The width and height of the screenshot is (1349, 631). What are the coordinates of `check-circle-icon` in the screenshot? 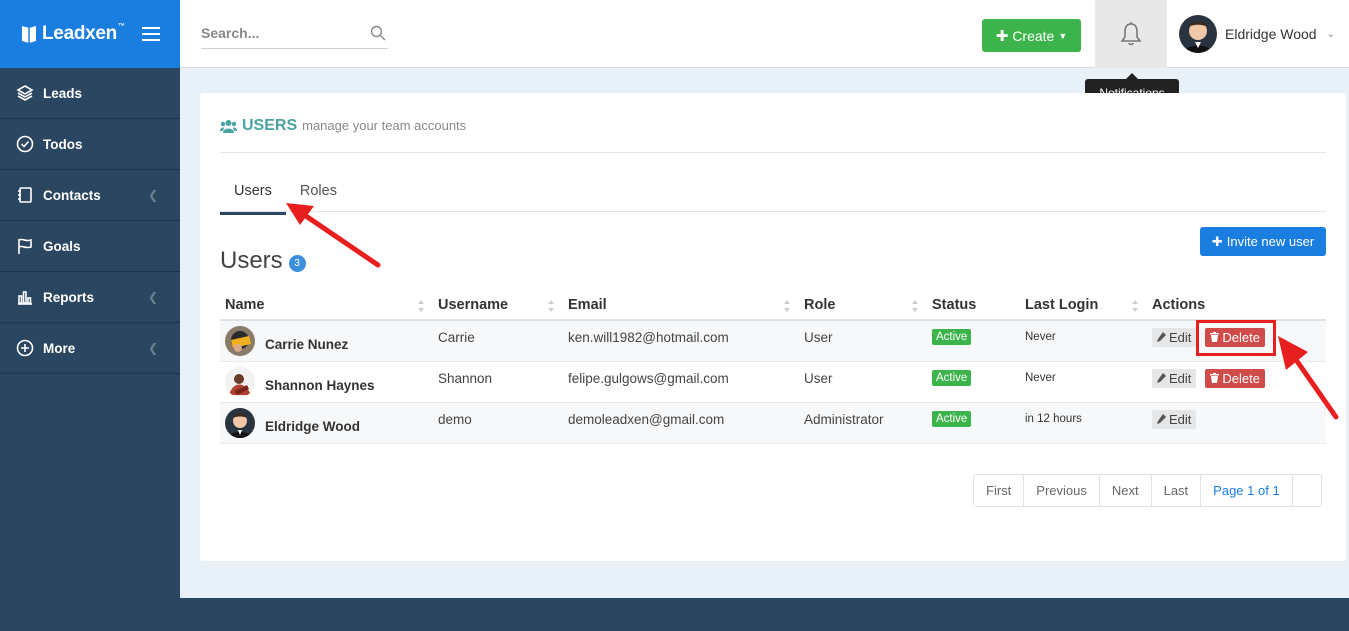 It's located at (25, 144).